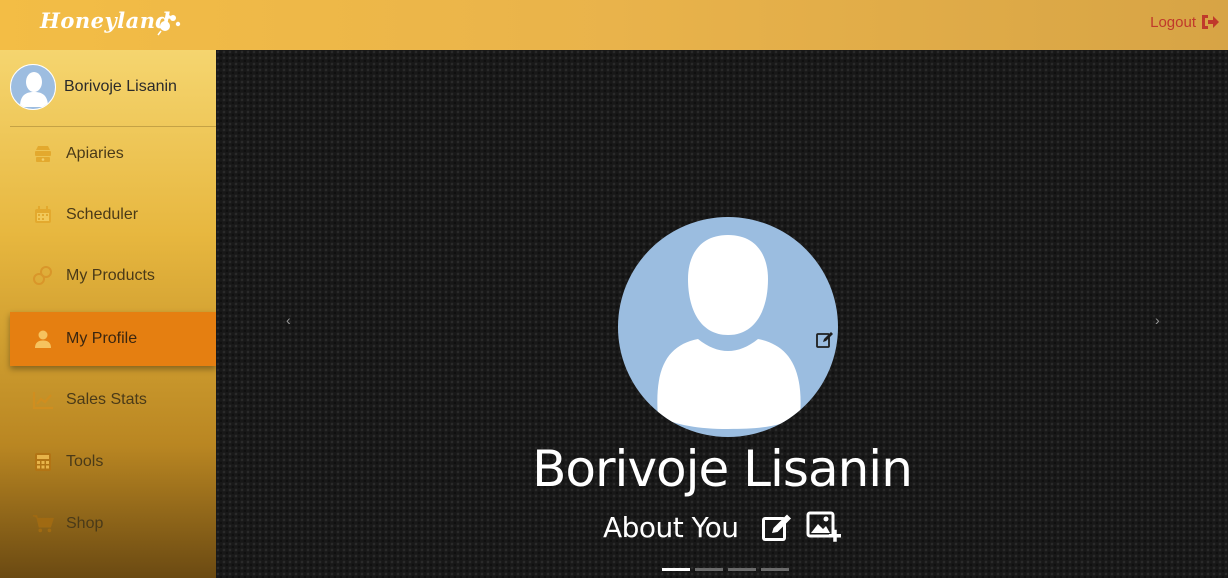 The height and width of the screenshot is (578, 1228). I want to click on sidebar-item-my-profile: My Profile, so click(113, 339).